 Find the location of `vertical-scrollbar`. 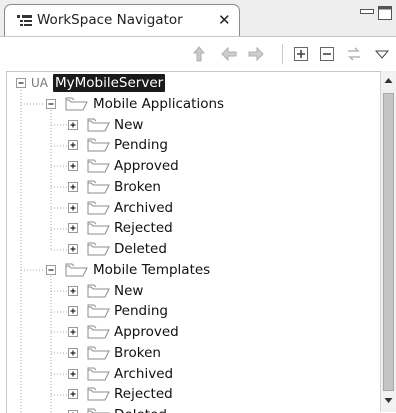

vertical-scrollbar is located at coordinates (388, 241).